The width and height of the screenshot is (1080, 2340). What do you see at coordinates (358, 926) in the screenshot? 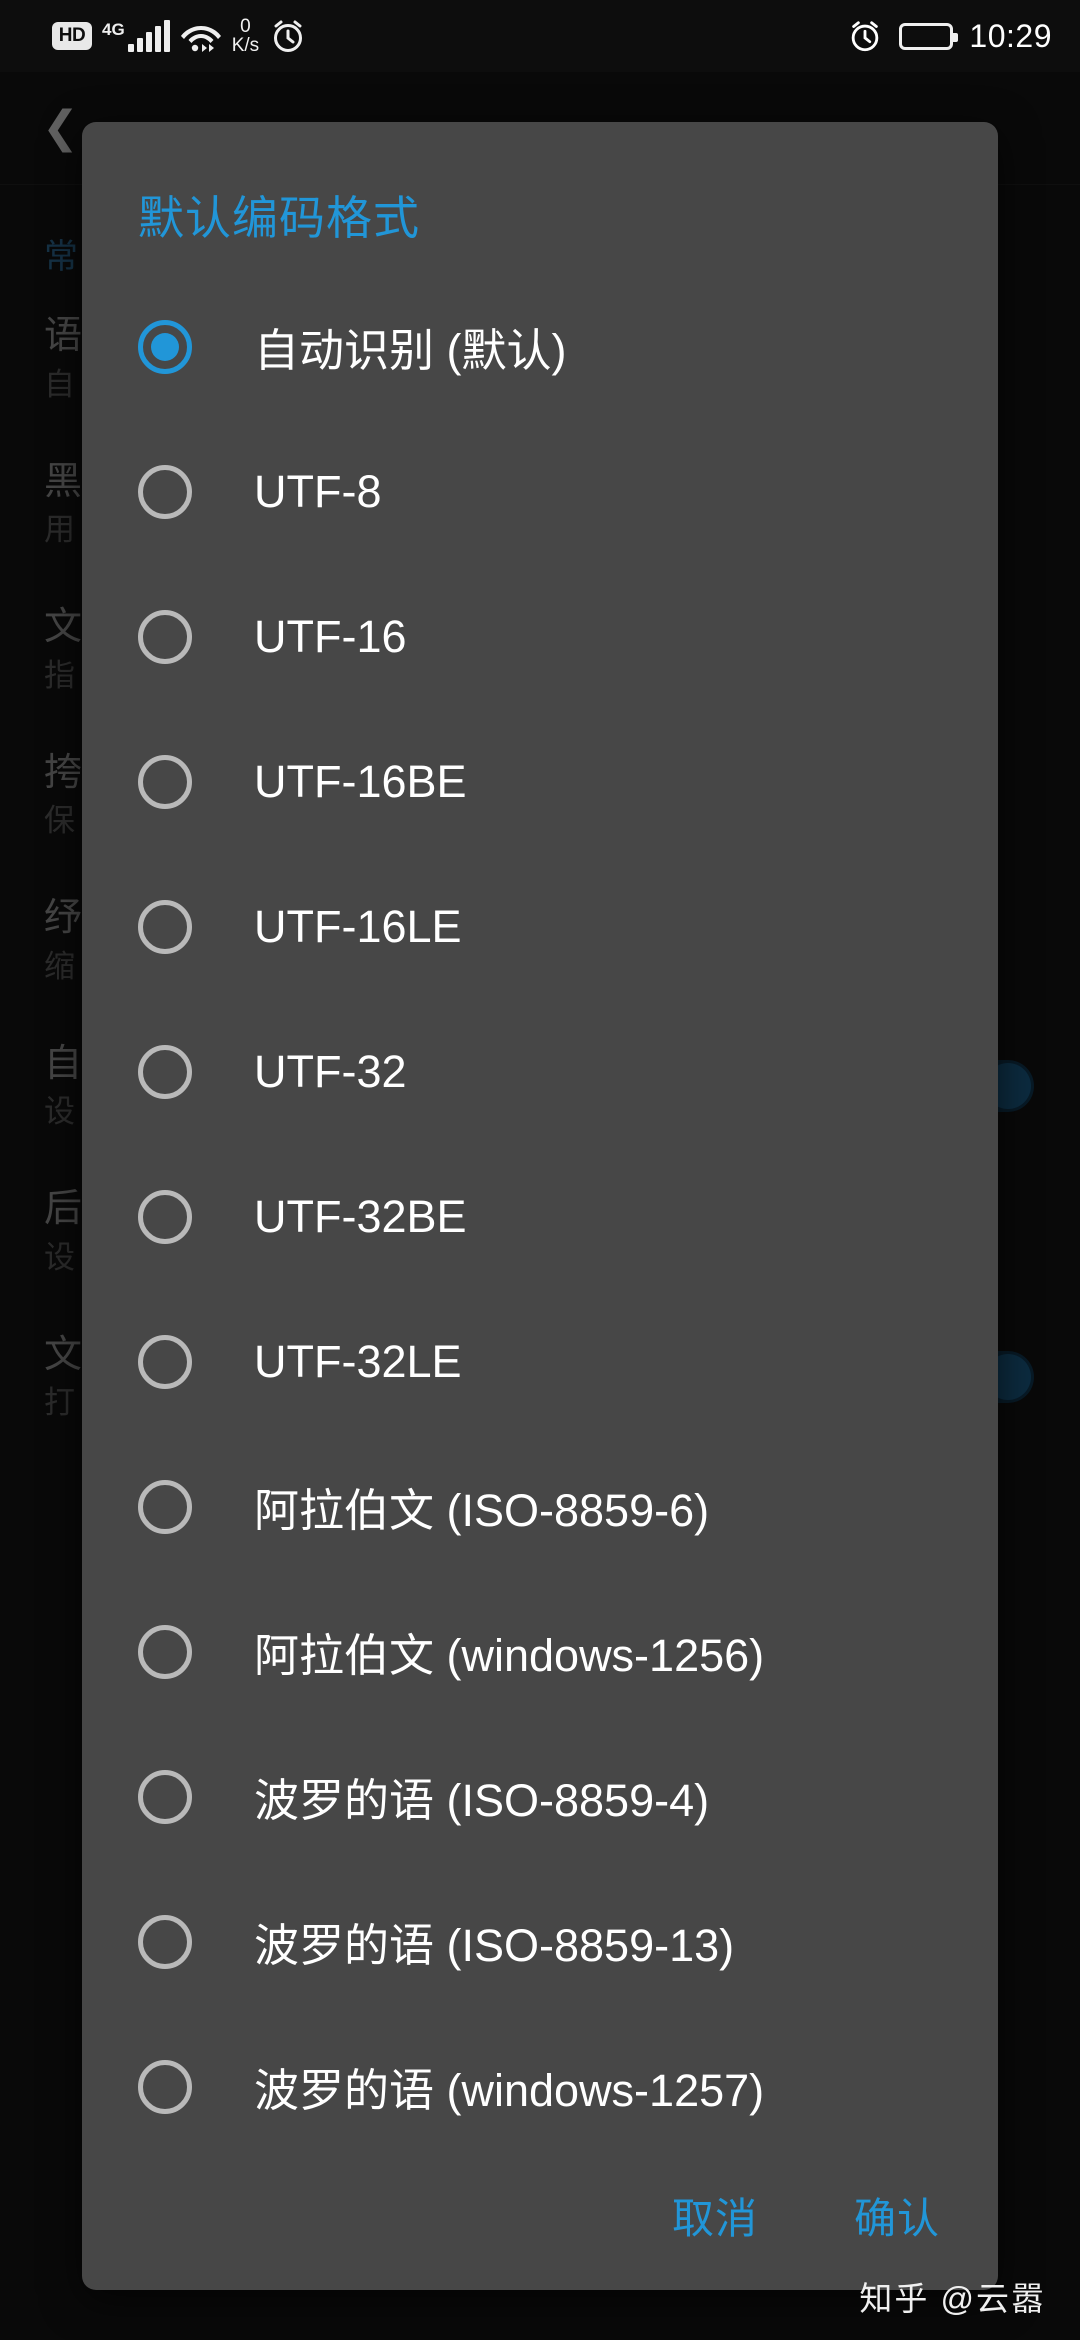
I see `encoding-option-label: UTF-16LE` at bounding box center [358, 926].